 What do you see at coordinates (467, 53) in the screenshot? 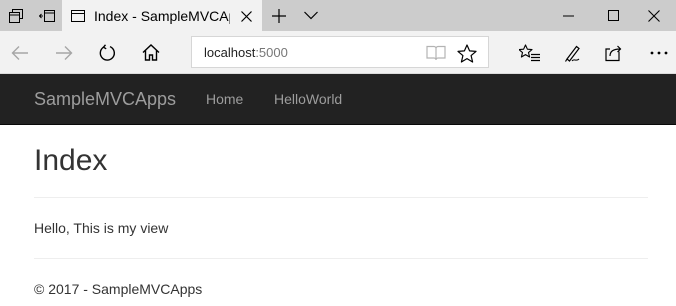
I see `favorite-star-icon` at bounding box center [467, 53].